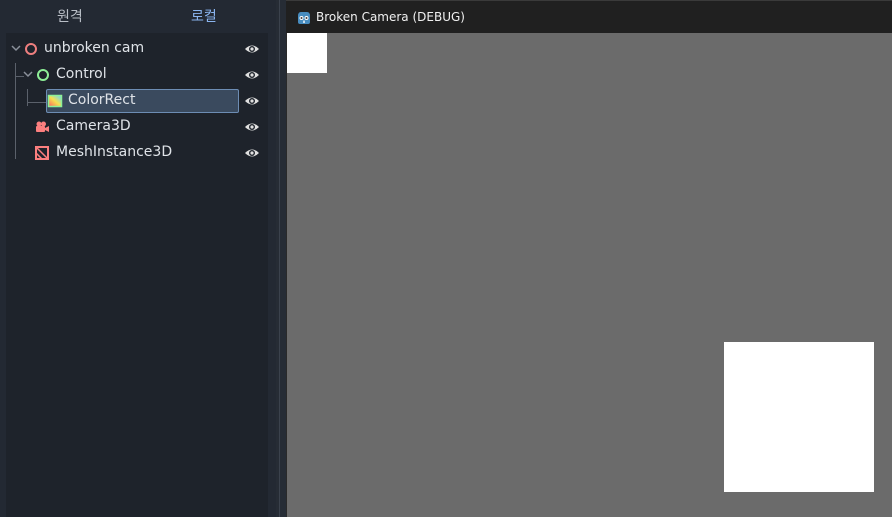 The height and width of the screenshot is (517, 892). Describe the element at coordinates (204, 16) in the screenshot. I see `tab-local: 로컬` at that location.